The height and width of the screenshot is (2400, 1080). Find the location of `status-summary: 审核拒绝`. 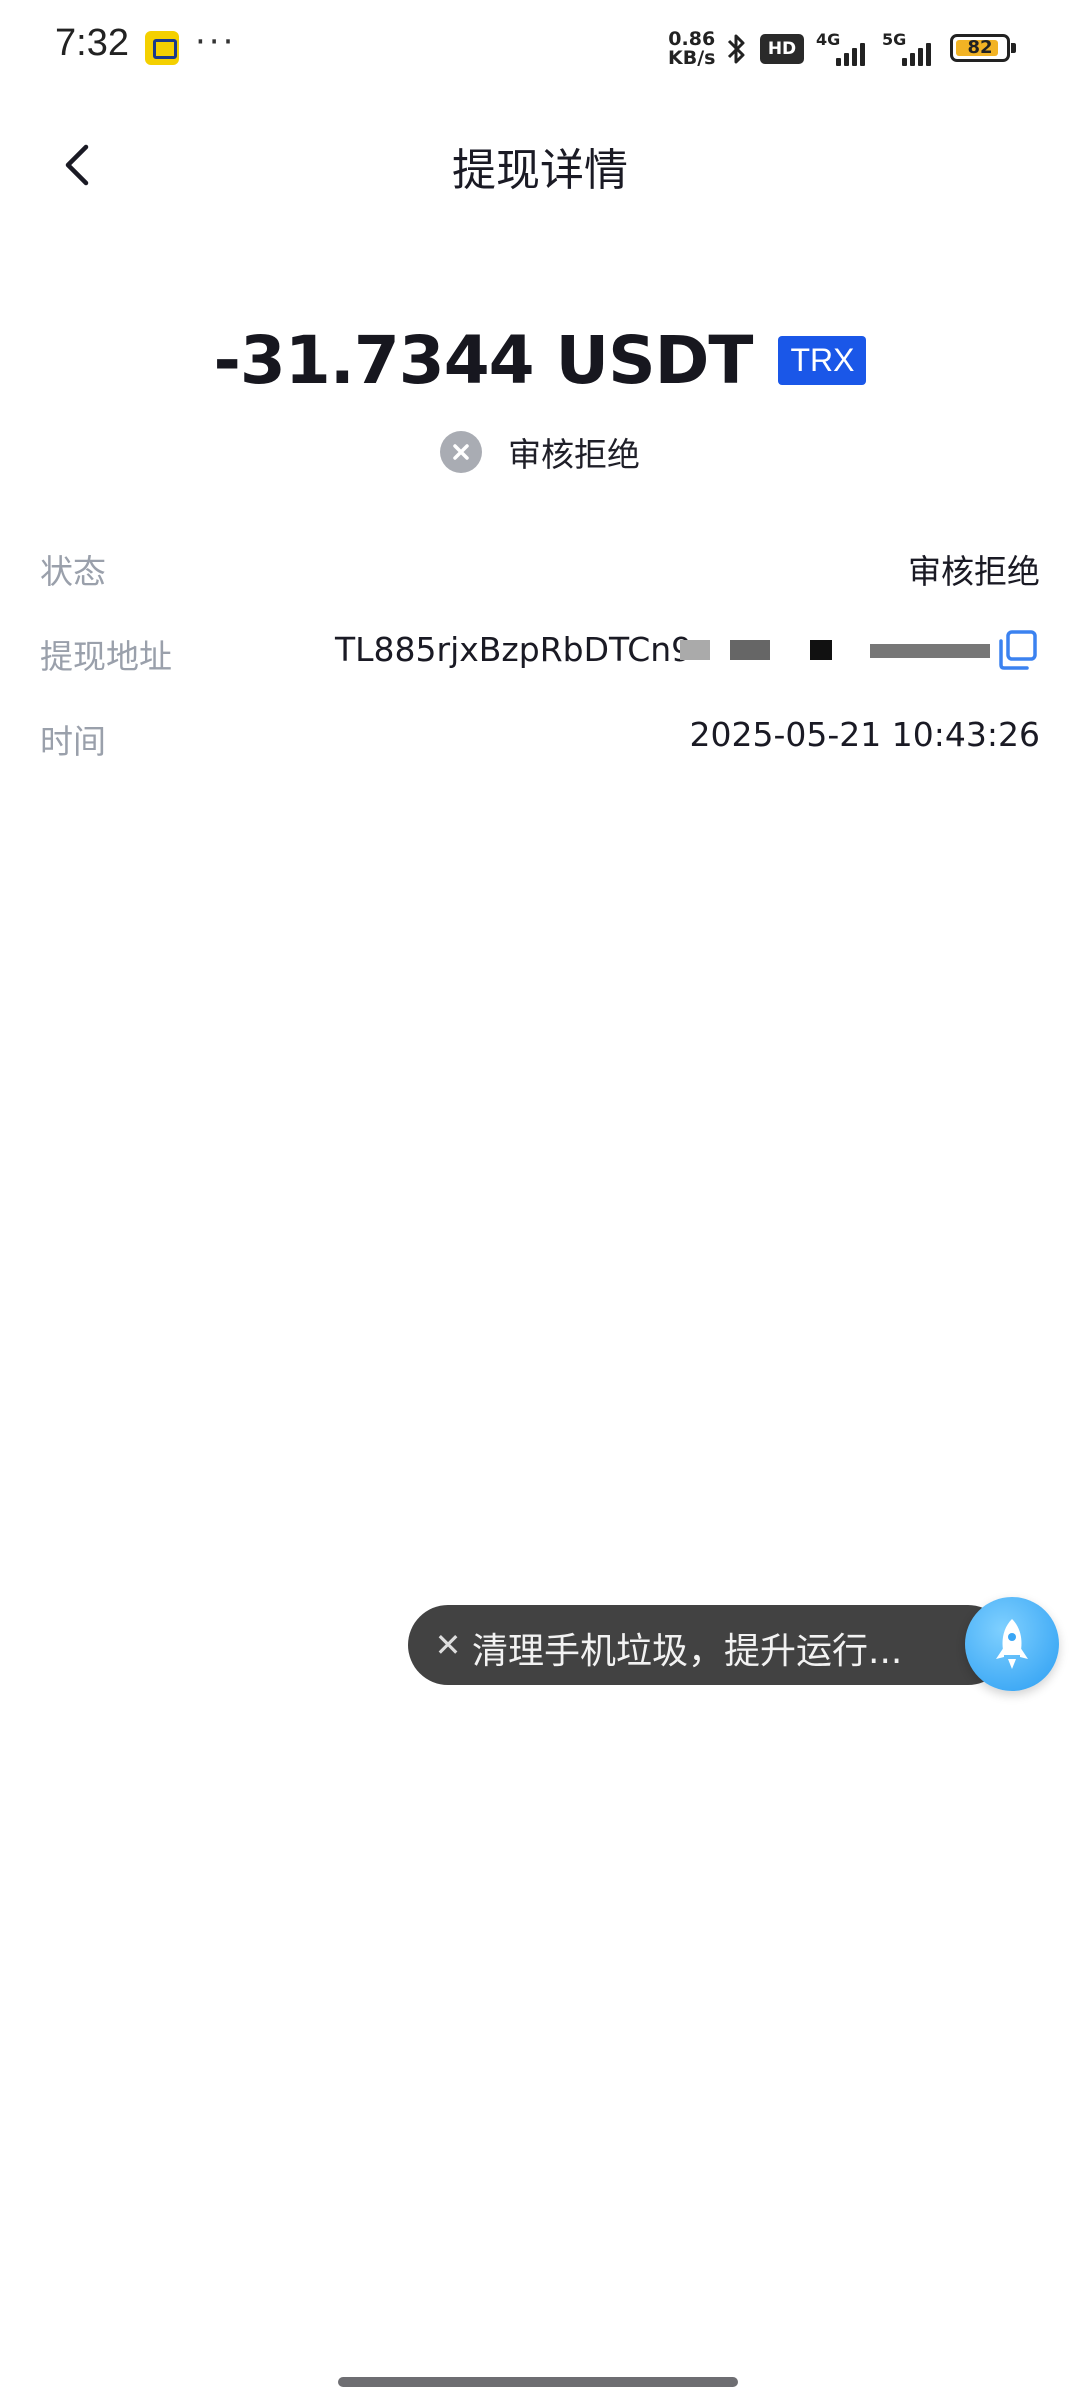

status-summary: 审核拒绝 is located at coordinates (540, 452).